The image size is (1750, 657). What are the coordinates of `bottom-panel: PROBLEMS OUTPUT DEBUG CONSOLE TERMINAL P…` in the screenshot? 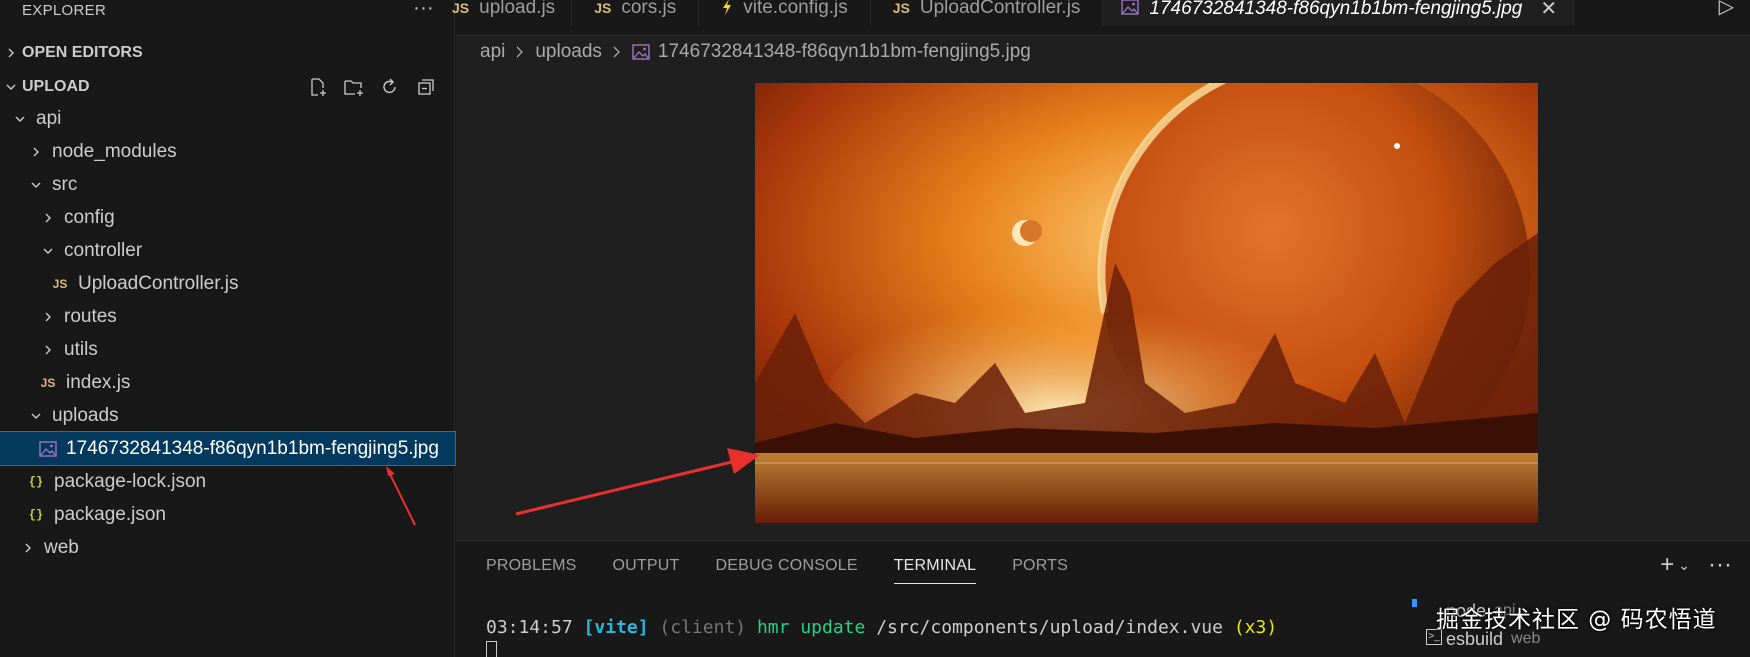 It's located at (1103, 598).